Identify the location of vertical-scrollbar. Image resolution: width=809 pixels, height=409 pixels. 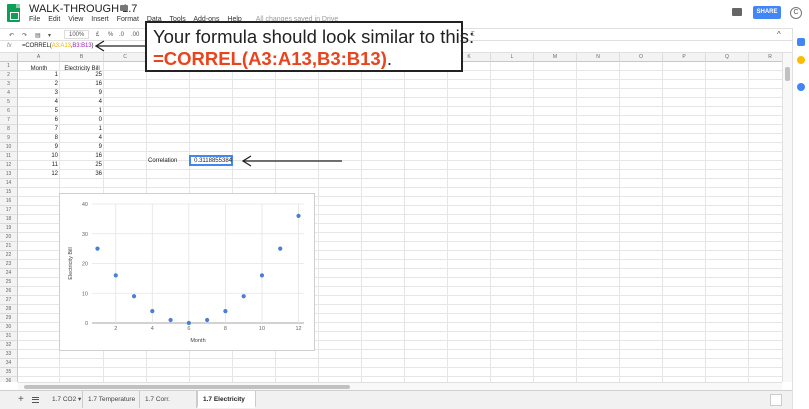
(787, 217).